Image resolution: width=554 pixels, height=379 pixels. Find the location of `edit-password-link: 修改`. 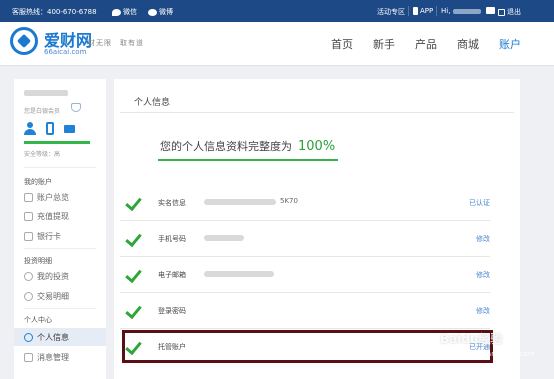

edit-password-link: 修改 is located at coordinates (483, 311).